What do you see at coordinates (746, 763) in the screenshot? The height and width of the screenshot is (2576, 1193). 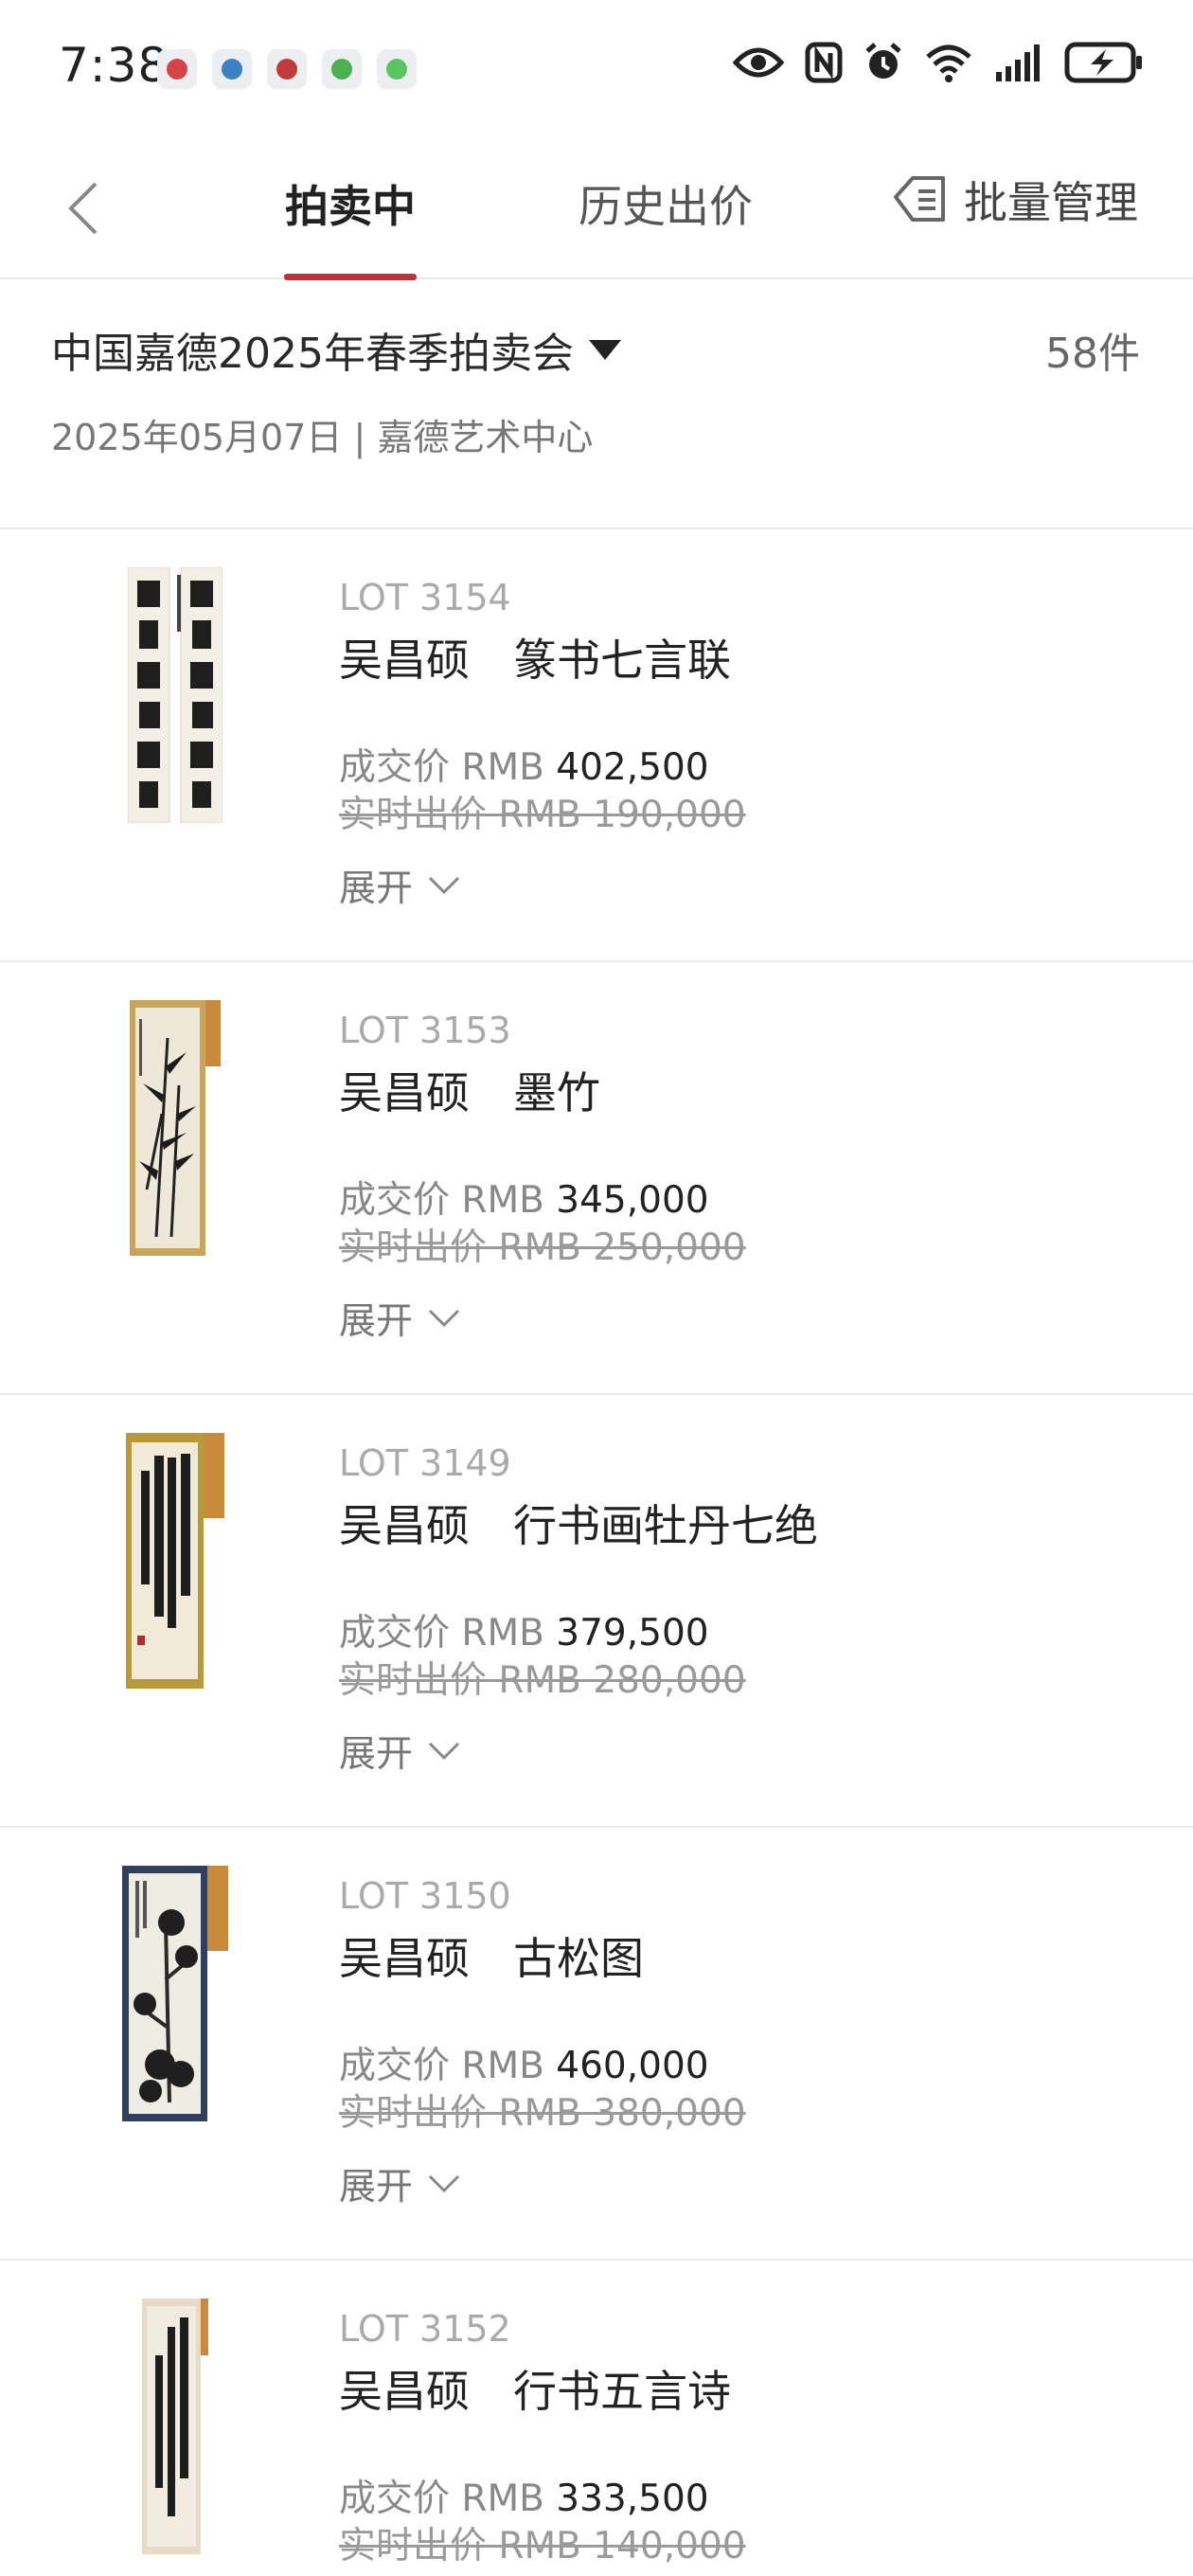 I see `final-price: 成交价 RMB 402,500` at bounding box center [746, 763].